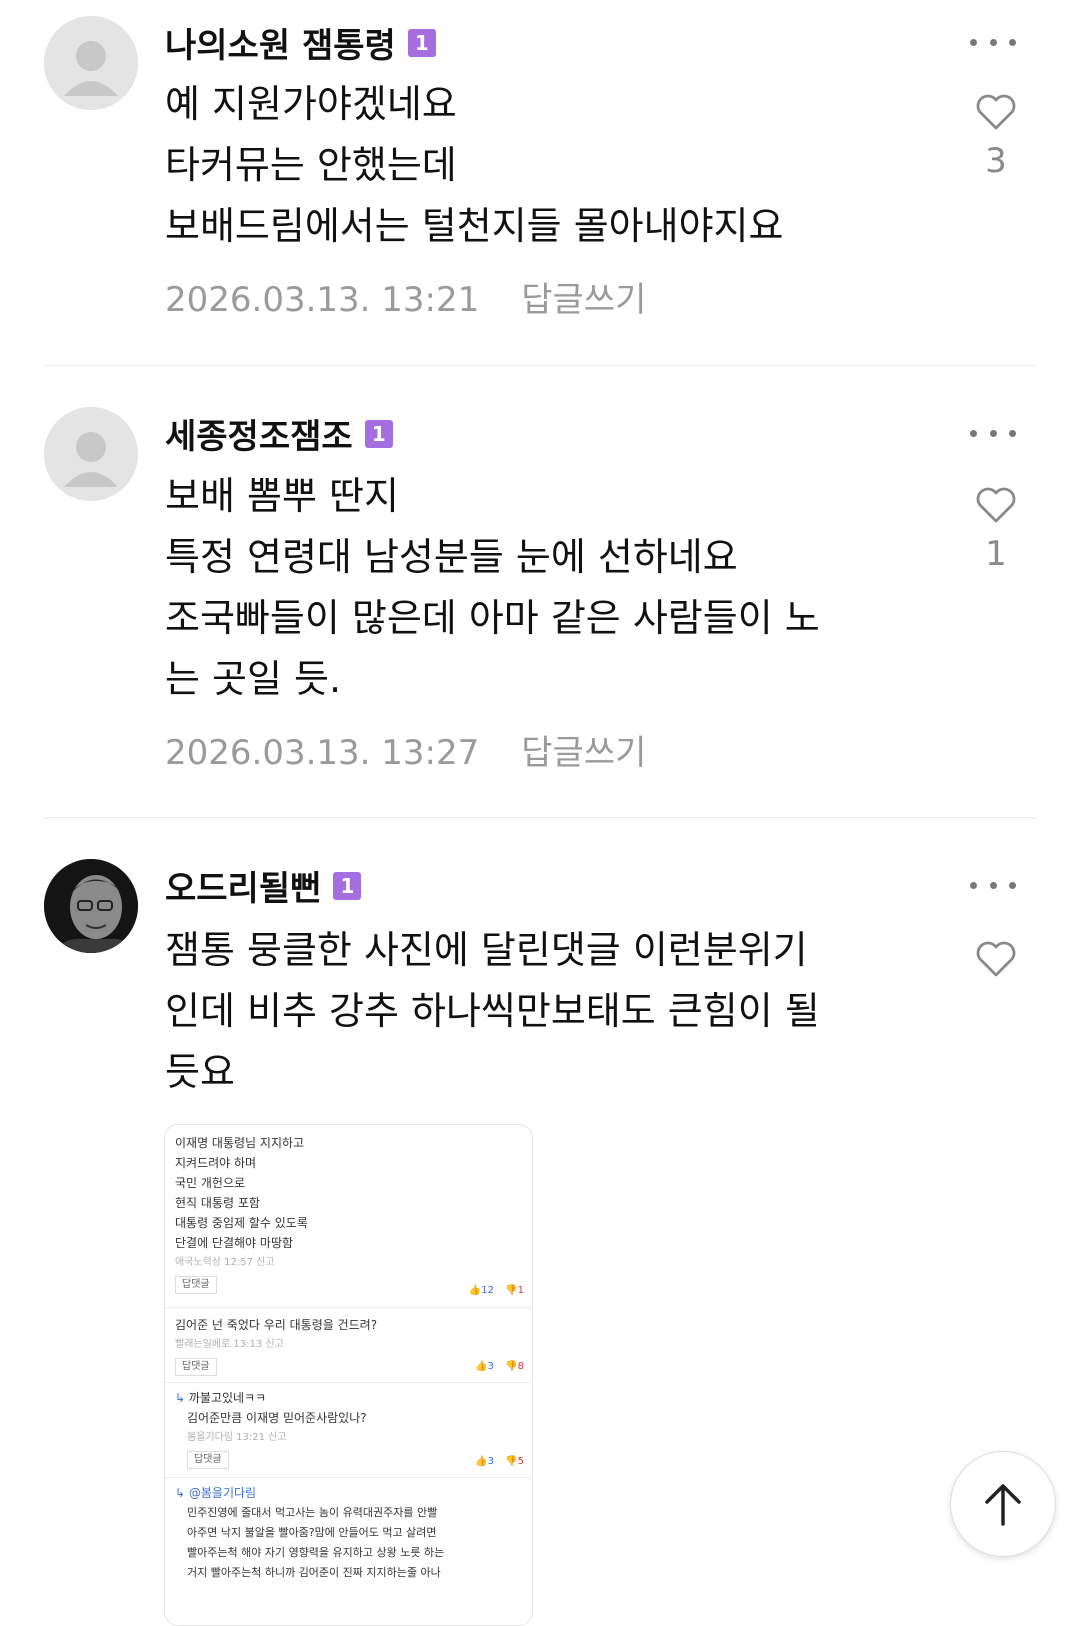 The image size is (1079, 1626). I want to click on embedded-line: 까불고있네ㅋㅋ, so click(227, 1398).